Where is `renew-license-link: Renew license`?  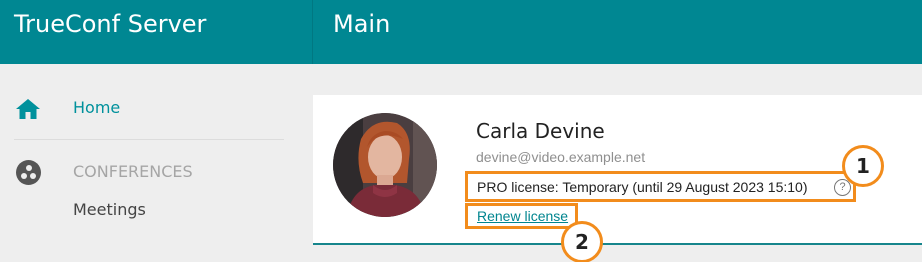
renew-license-link: Renew license is located at coordinates (522, 216).